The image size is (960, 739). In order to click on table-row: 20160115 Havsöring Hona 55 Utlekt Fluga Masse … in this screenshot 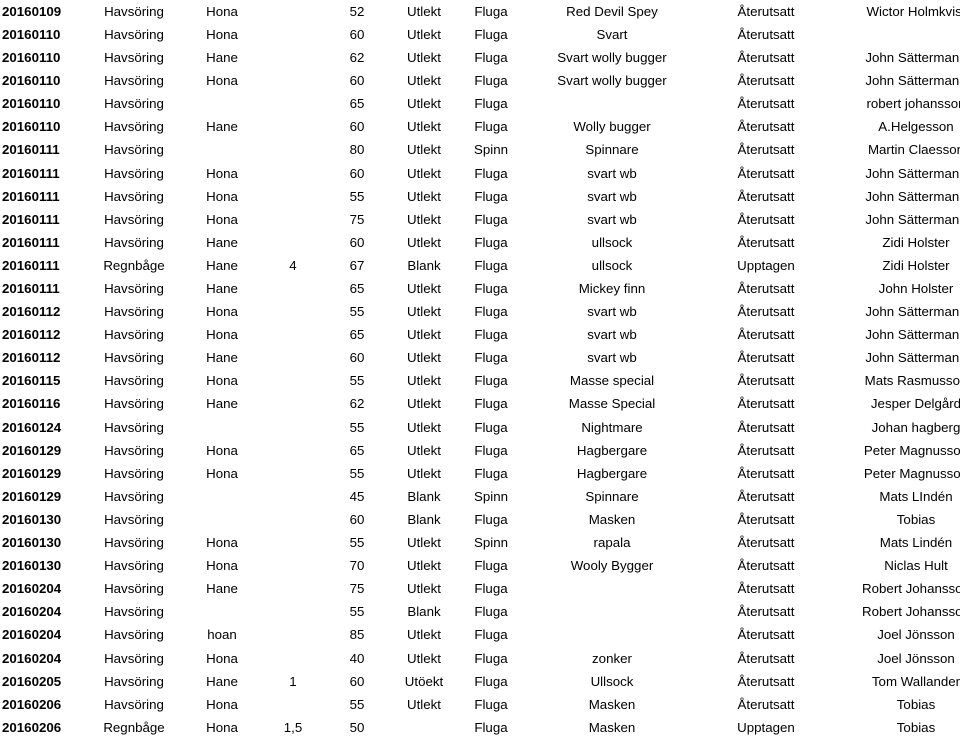, I will do `click(480, 381)`.